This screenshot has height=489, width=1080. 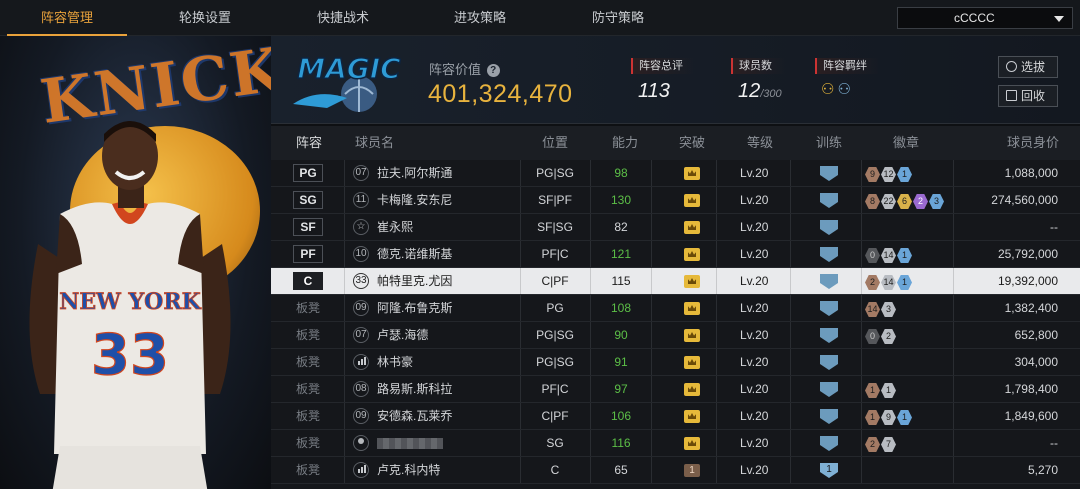 What do you see at coordinates (414, 254) in the screenshot?
I see `player-name: 德克.诺维斯基` at bounding box center [414, 254].